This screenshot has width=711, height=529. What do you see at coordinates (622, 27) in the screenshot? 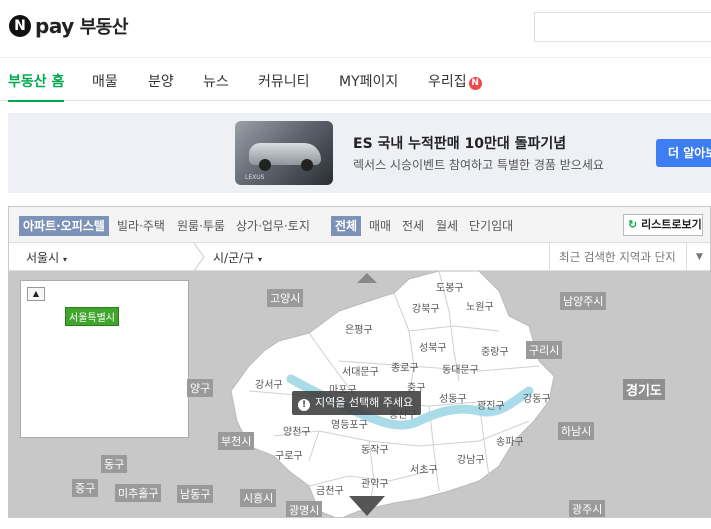
I see `search-input` at bounding box center [622, 27].